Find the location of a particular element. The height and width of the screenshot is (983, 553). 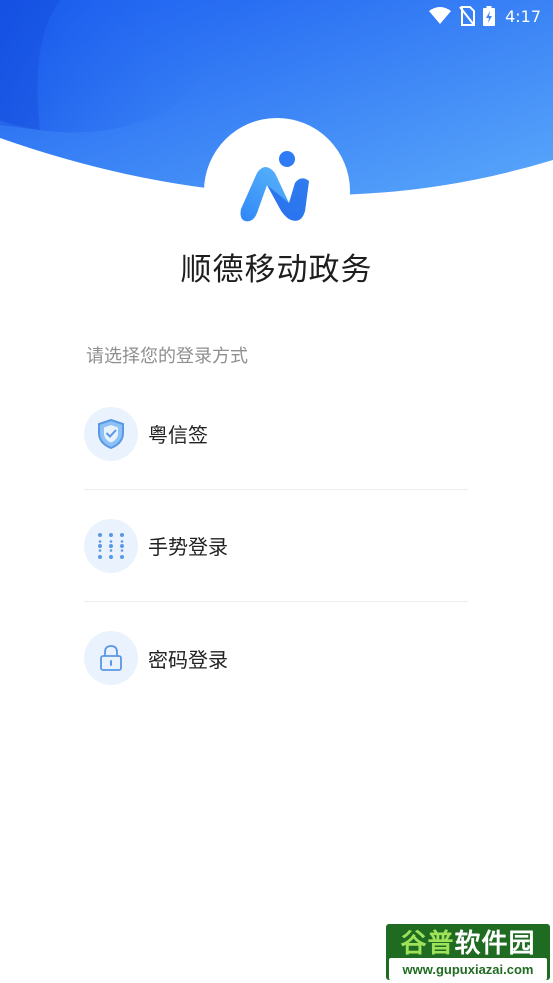

shield-check-icon is located at coordinates (111, 433).